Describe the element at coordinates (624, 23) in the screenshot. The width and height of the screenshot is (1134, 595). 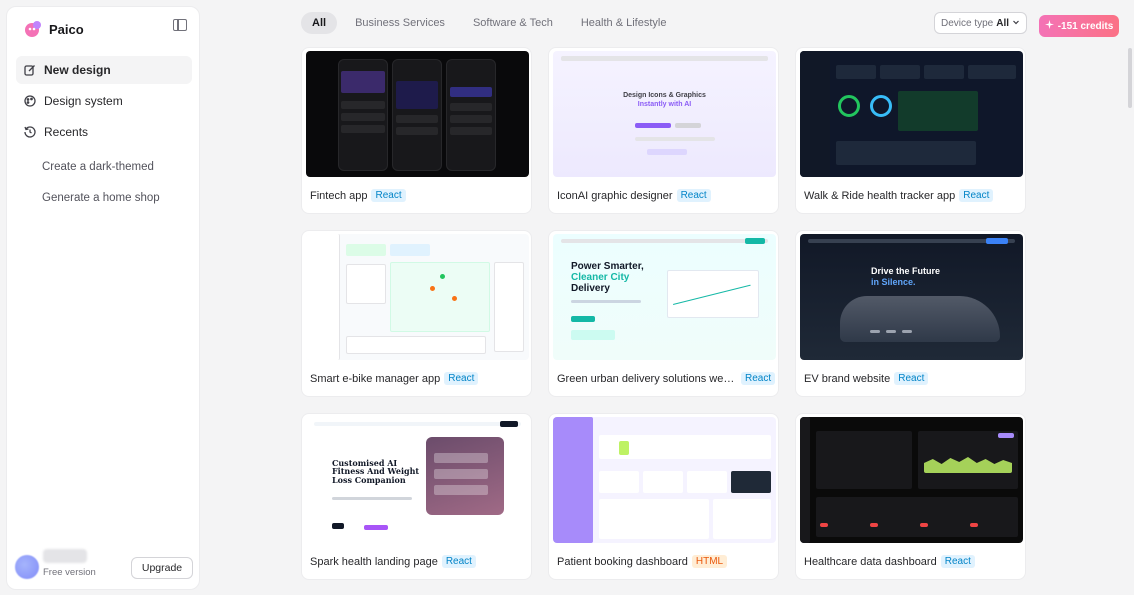
I see `tab-health-lifestyle: Health & Lifestyle` at that location.